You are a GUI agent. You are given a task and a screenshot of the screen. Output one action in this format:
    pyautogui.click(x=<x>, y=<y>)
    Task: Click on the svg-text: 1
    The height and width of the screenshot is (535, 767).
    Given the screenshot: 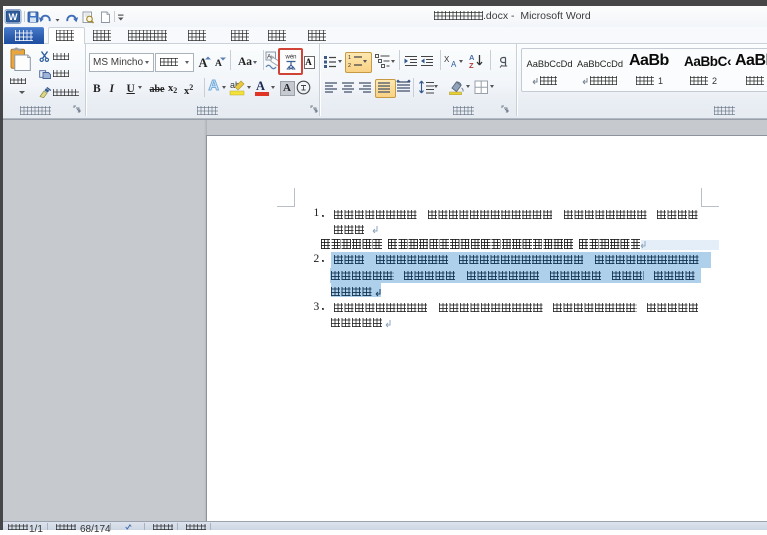 What is the action you would take?
    pyautogui.click(x=349, y=58)
    